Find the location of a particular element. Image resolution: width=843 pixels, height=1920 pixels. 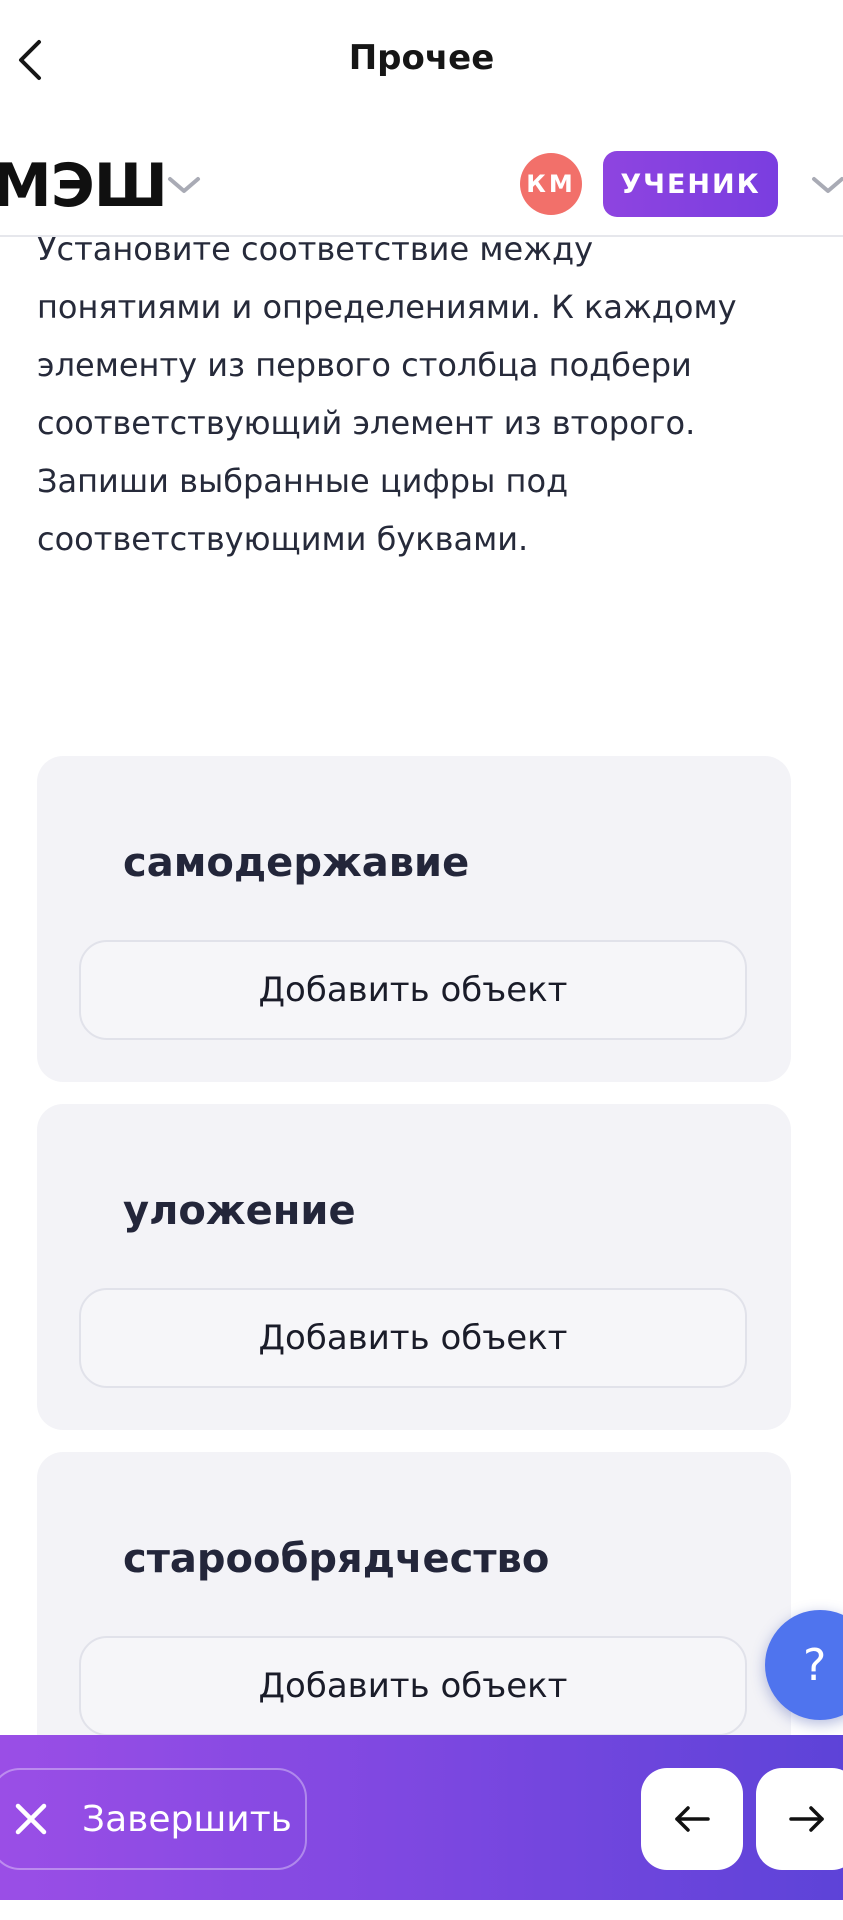

question-line: соответствующими буквами. is located at coordinates (283, 539).